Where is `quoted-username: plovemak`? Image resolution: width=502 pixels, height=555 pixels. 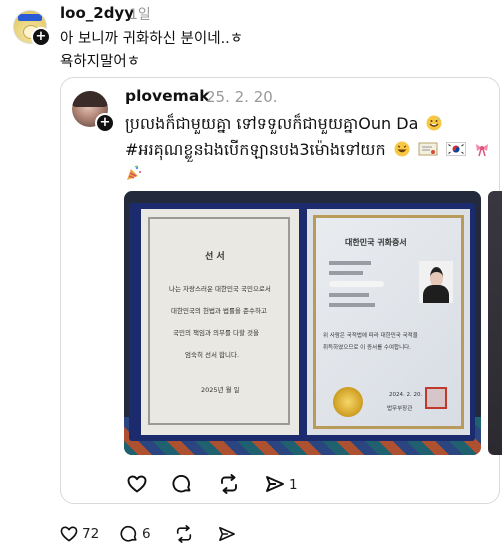
quoted-username: plovemak is located at coordinates (167, 96).